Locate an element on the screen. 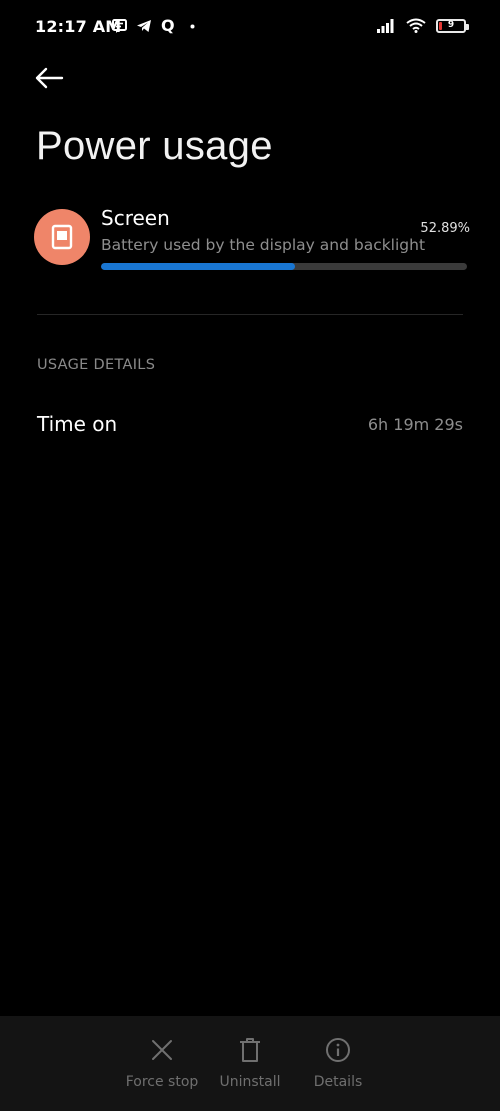 This screenshot has width=500, height=1111. notification-icons: Q is located at coordinates (153, 26).